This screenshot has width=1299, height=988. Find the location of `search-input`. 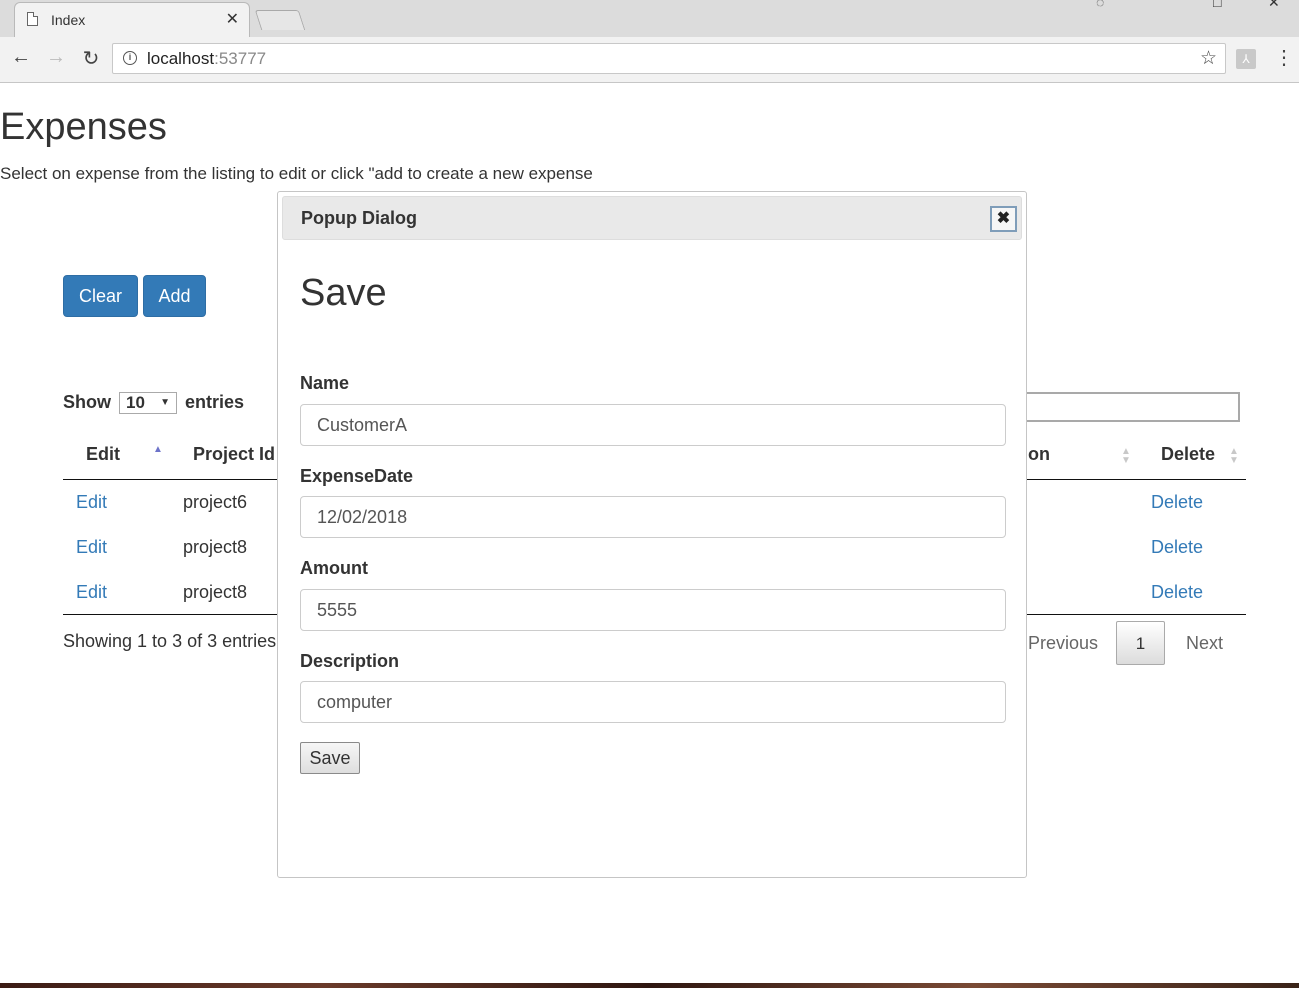

search-input is located at coordinates (1133, 407).